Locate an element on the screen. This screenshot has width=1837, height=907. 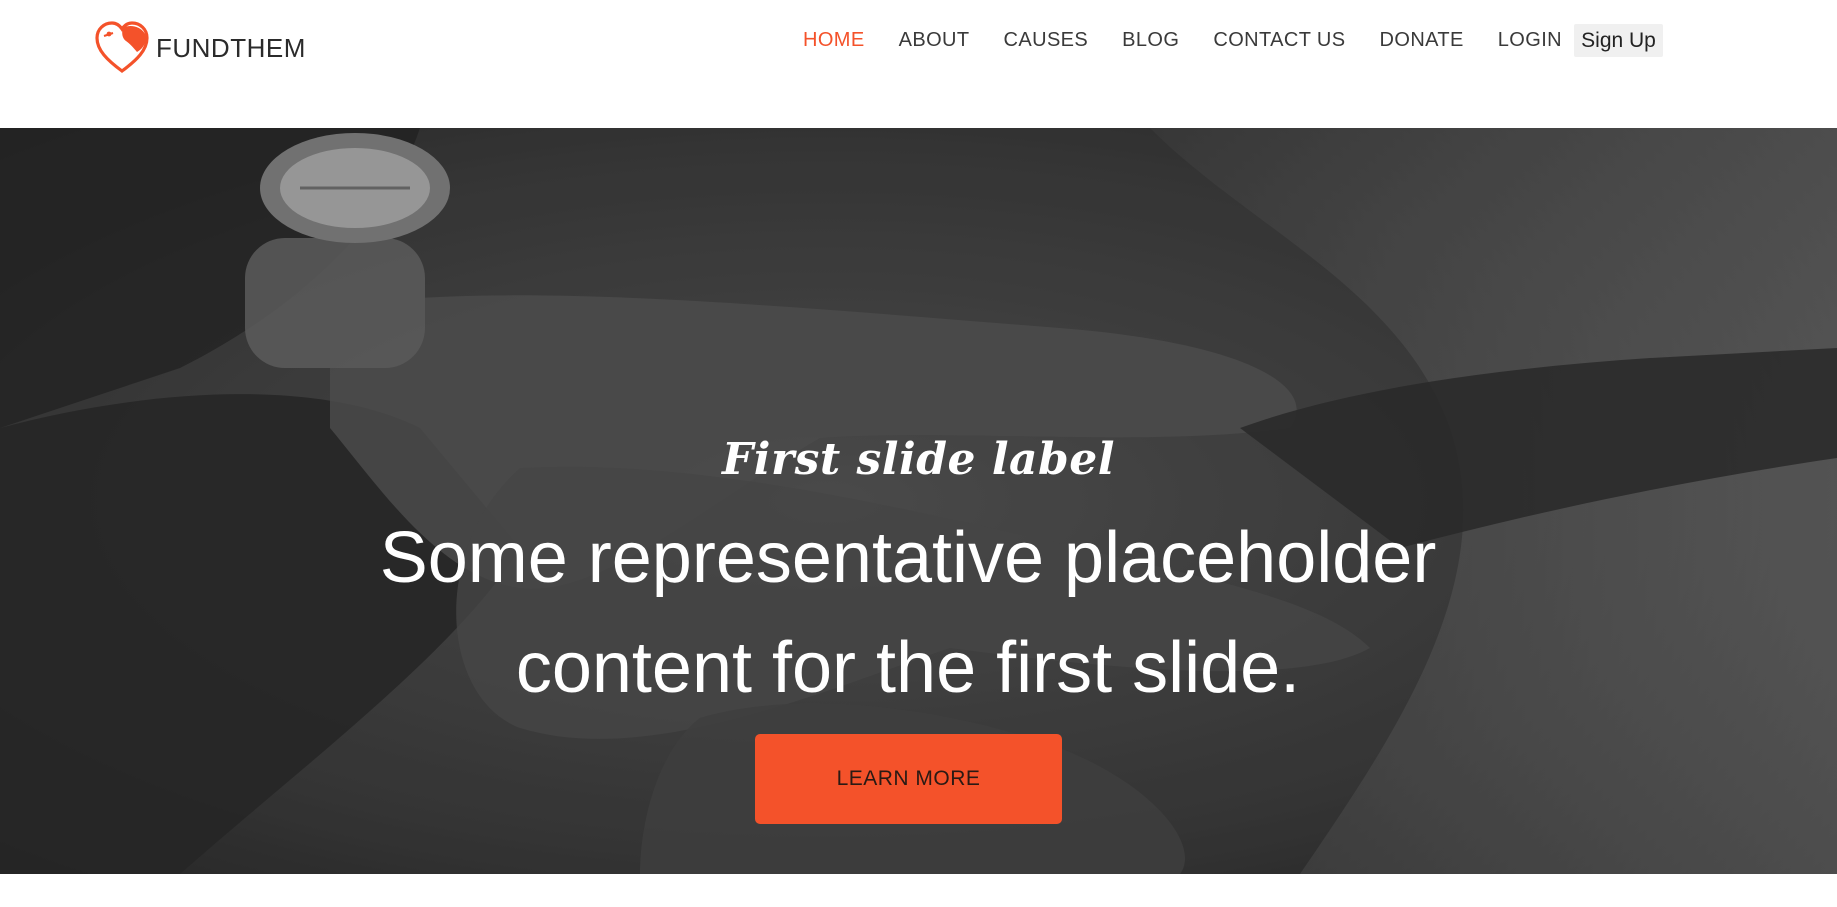
nav-about: ABOUT is located at coordinates (934, 40).